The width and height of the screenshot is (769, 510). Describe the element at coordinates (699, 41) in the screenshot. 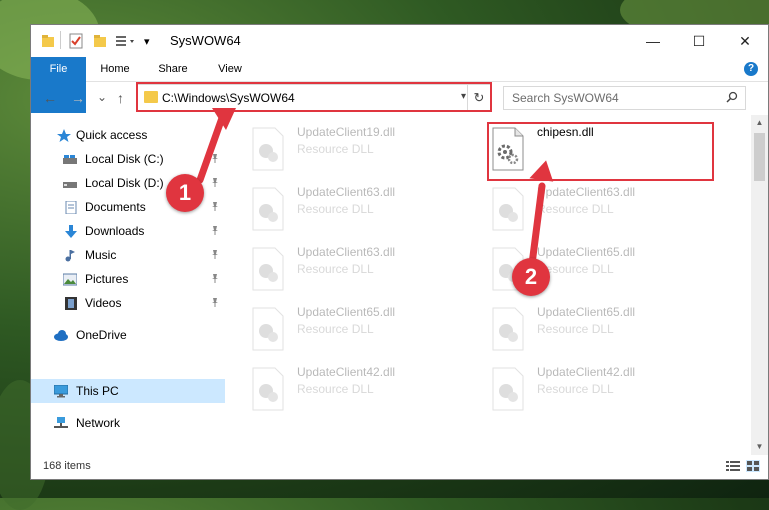

I see `maximize-button: ☐` at that location.